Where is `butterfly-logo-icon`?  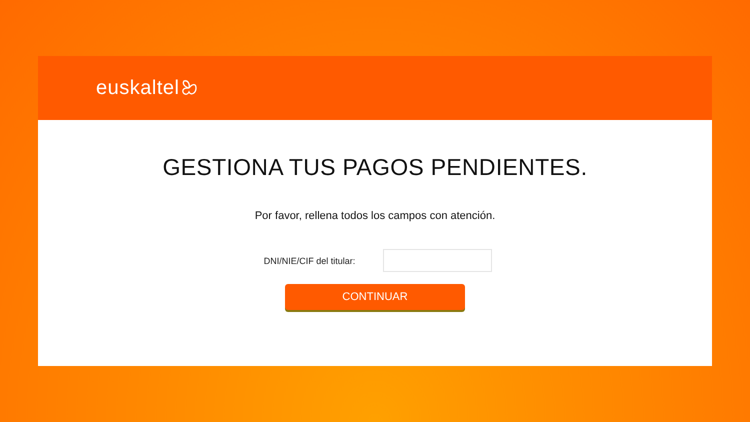 butterfly-logo-icon is located at coordinates (189, 88).